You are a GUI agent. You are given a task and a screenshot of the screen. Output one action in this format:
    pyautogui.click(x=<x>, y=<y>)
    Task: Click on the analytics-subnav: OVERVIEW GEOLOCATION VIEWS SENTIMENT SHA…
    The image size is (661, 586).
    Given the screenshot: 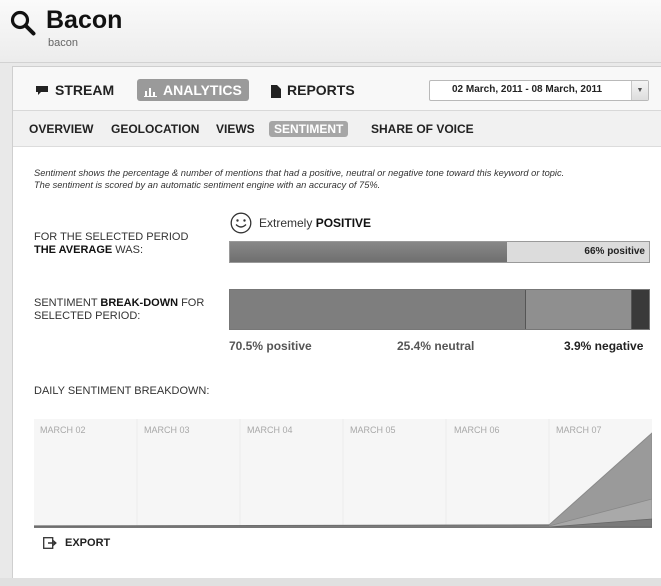 What is the action you would take?
    pyautogui.click(x=337, y=129)
    